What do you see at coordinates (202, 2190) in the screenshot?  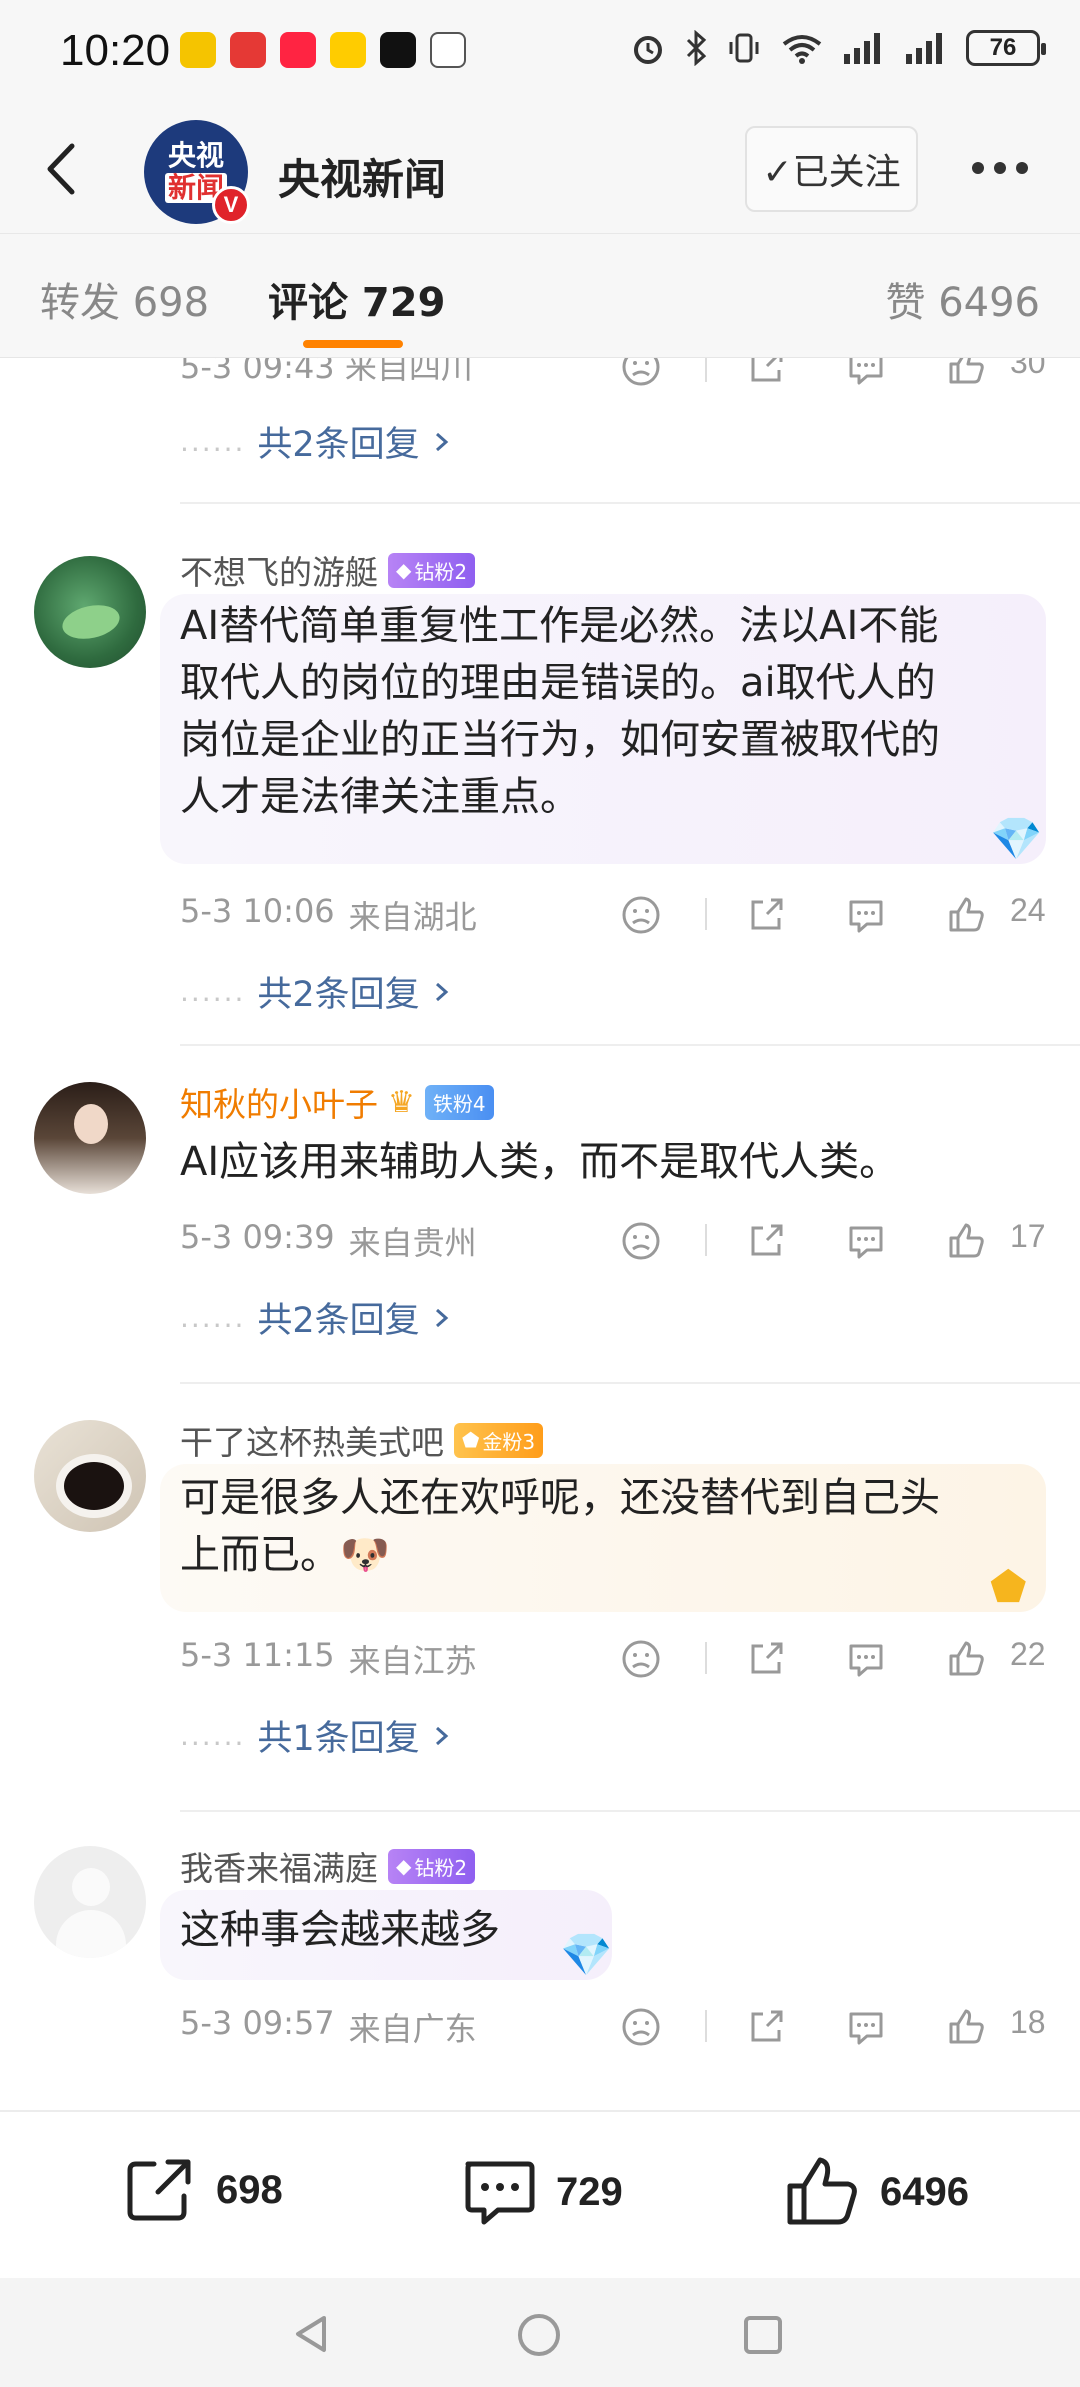 I see `repost-button: 698` at bounding box center [202, 2190].